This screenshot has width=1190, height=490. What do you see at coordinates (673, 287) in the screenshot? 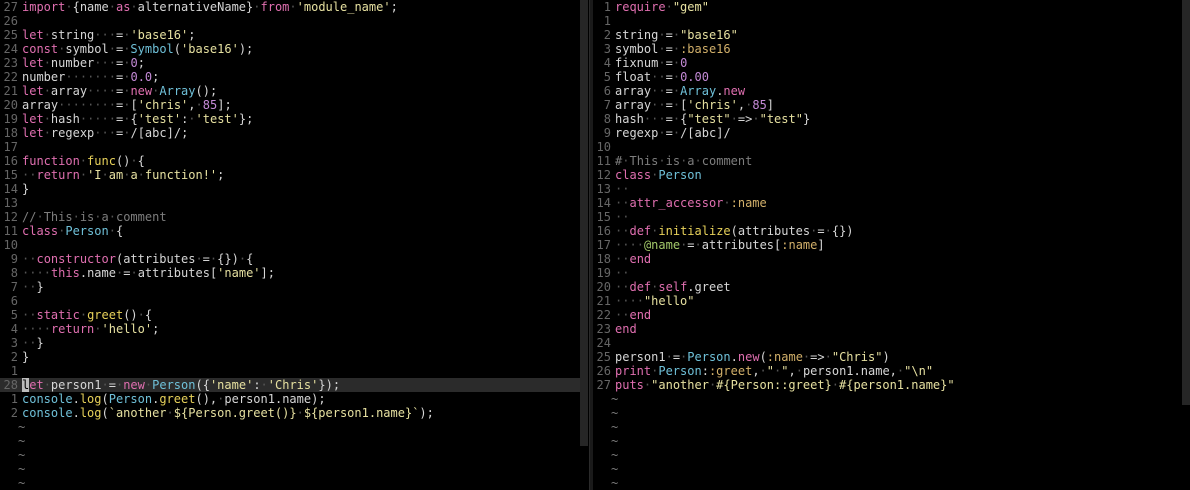
I see `code-text: ··def·self.greet` at bounding box center [673, 287].